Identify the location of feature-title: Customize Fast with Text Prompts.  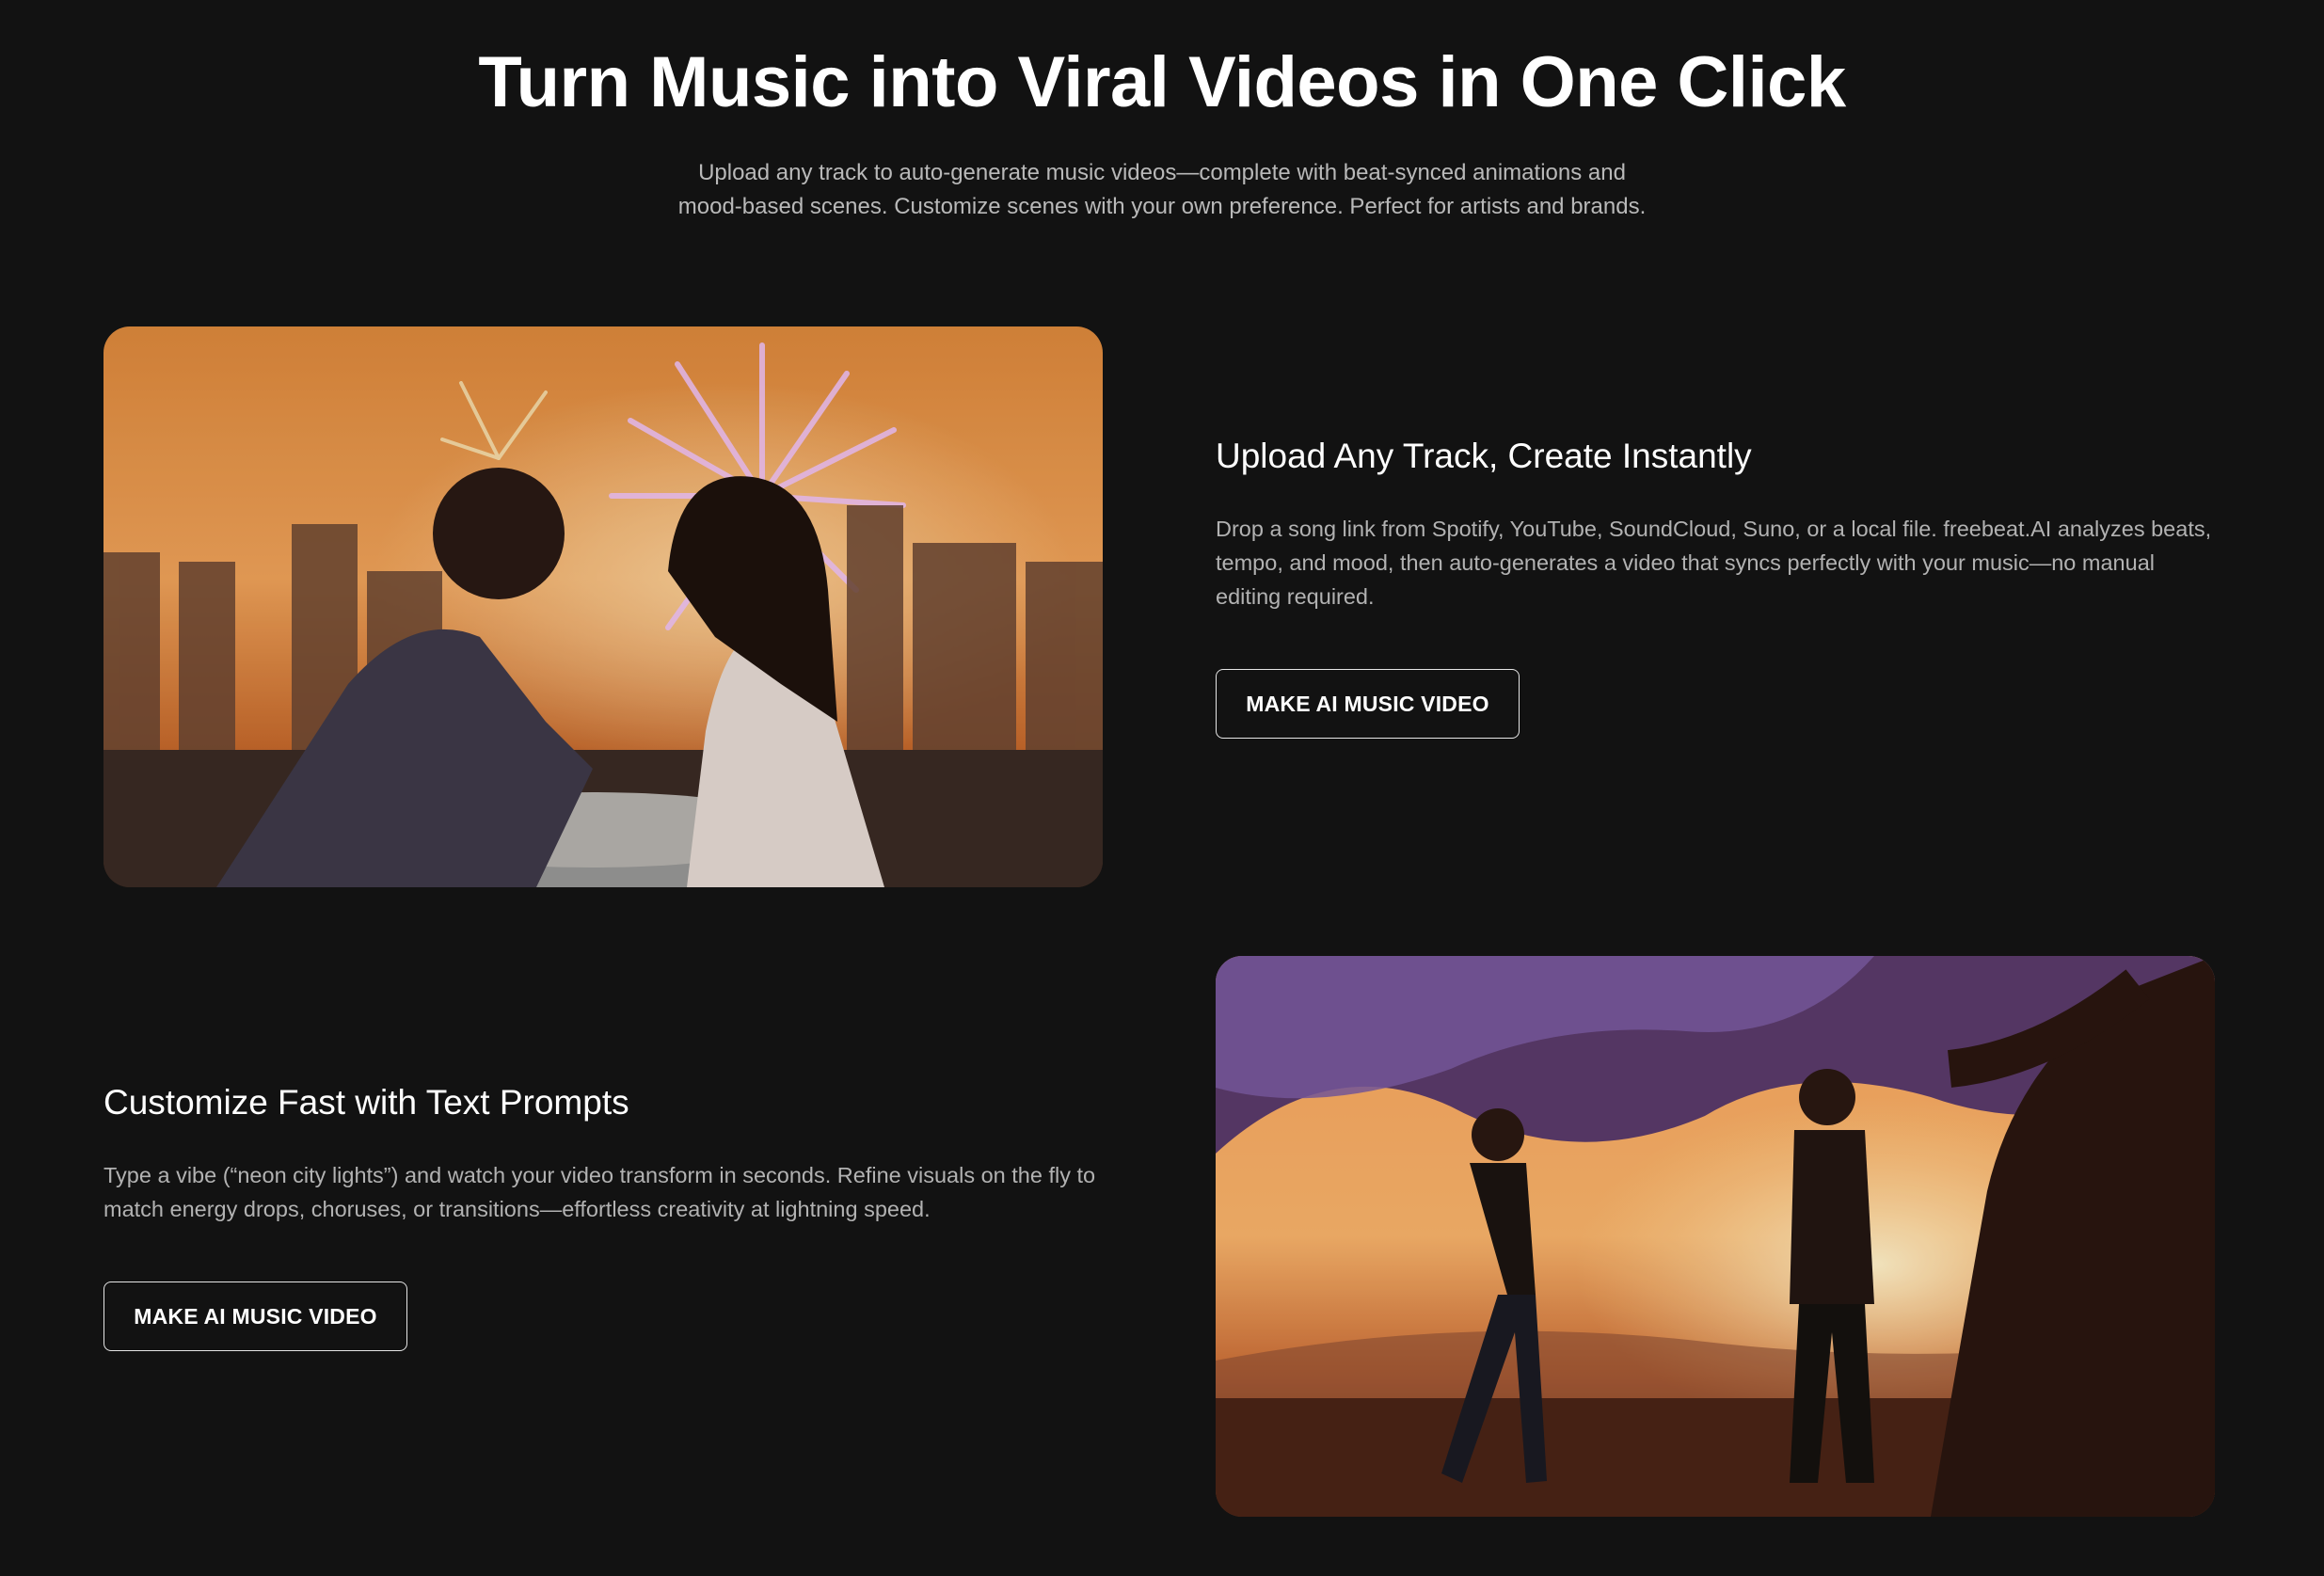
(366, 1102).